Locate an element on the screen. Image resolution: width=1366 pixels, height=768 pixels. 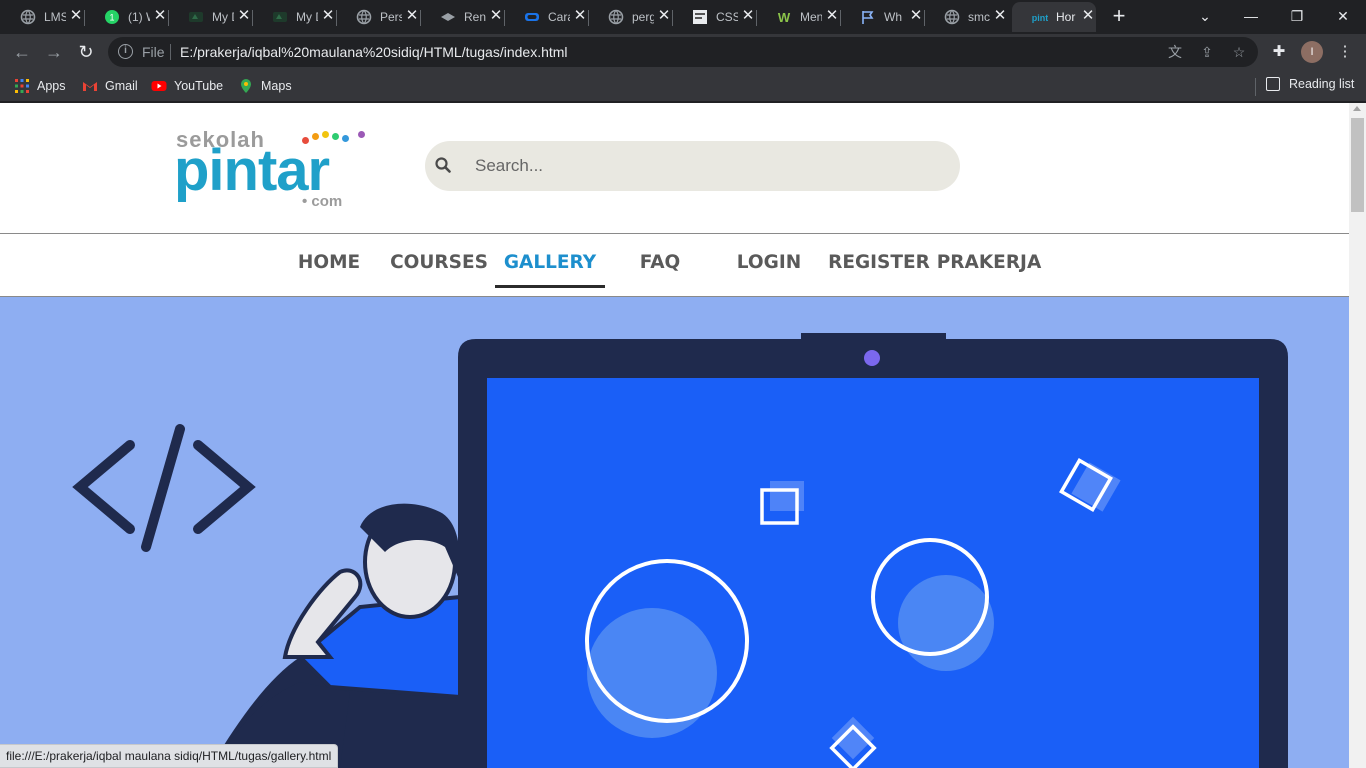
tab-my-drive-1: My Drive ✕ is located at coordinates (210, 17).